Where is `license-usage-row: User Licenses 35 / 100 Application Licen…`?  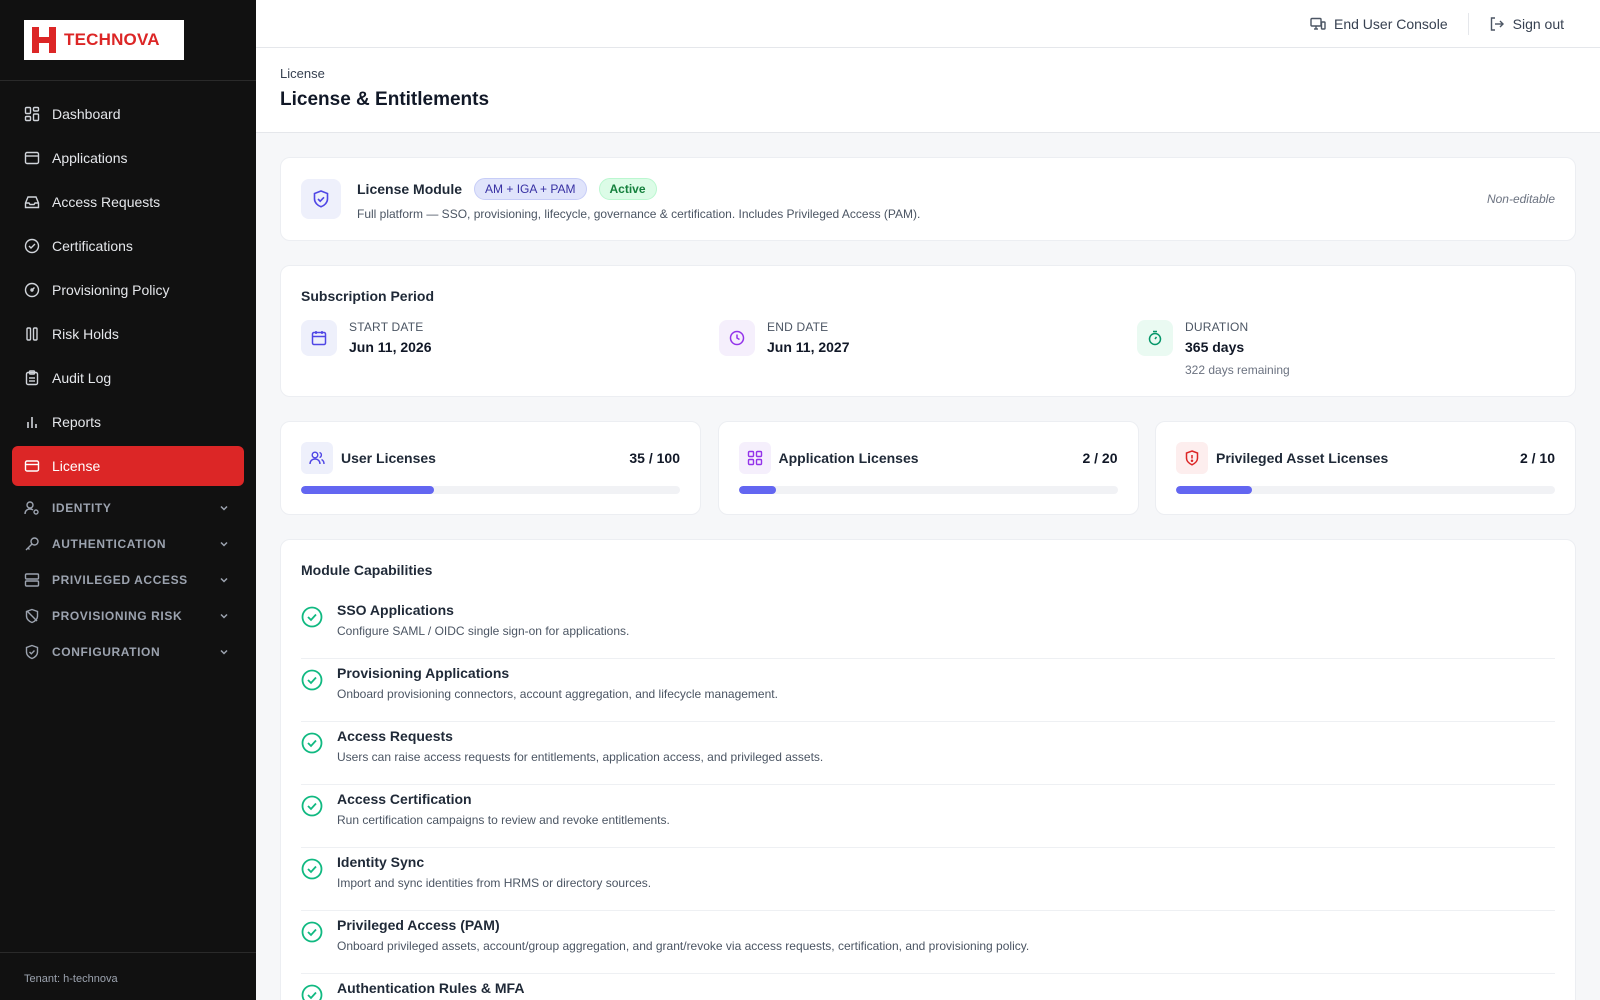 license-usage-row: User Licenses 35 / 100 Application Licen… is located at coordinates (928, 468).